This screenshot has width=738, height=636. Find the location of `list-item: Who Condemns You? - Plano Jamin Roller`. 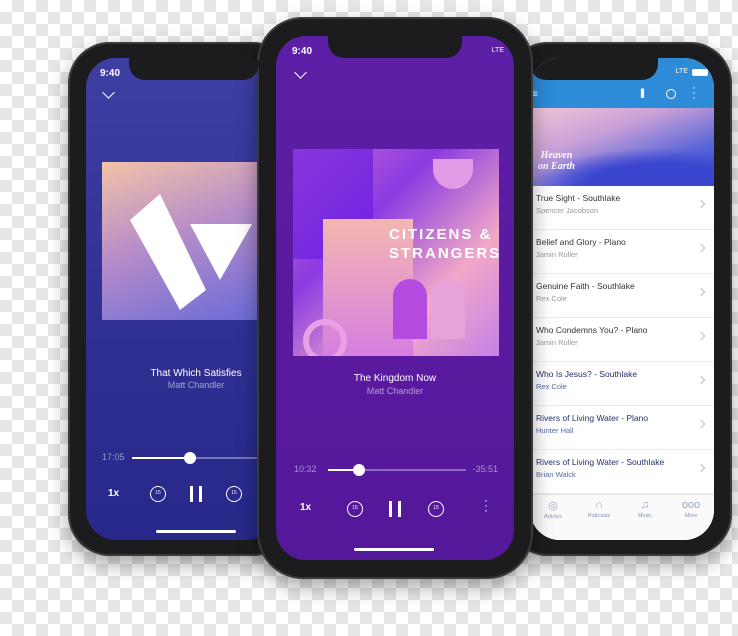

list-item: Who Condemns You? - Plano Jamin Roller is located at coordinates (622, 340).